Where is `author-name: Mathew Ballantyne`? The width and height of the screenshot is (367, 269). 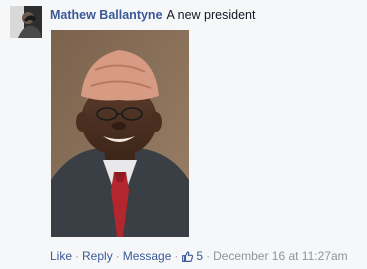 author-name: Mathew Ballantyne is located at coordinates (106, 15).